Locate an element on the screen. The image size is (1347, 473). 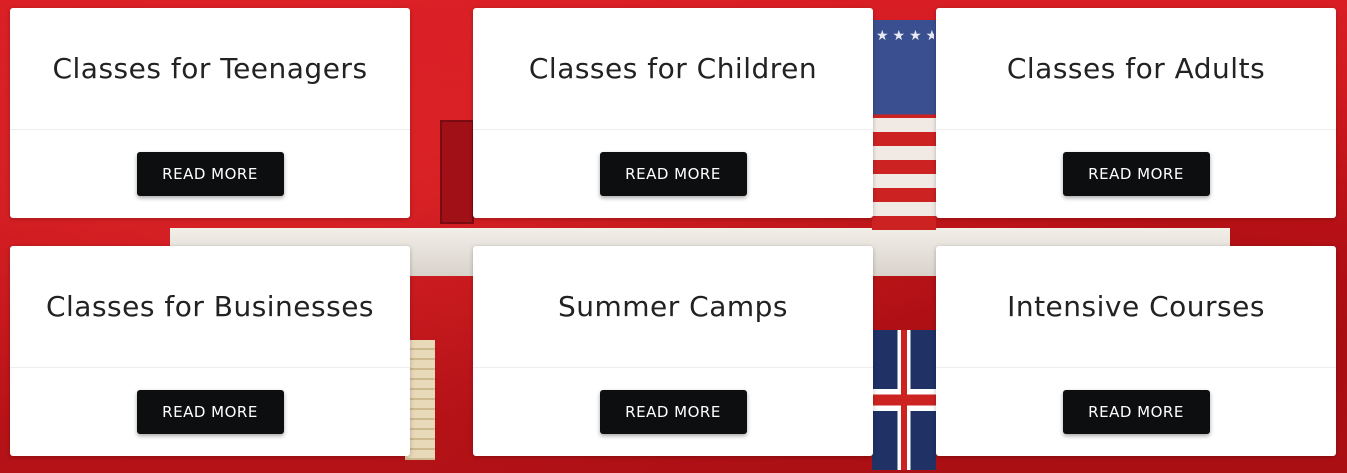
card-header: Intensive Courses is located at coordinates (1136, 307).